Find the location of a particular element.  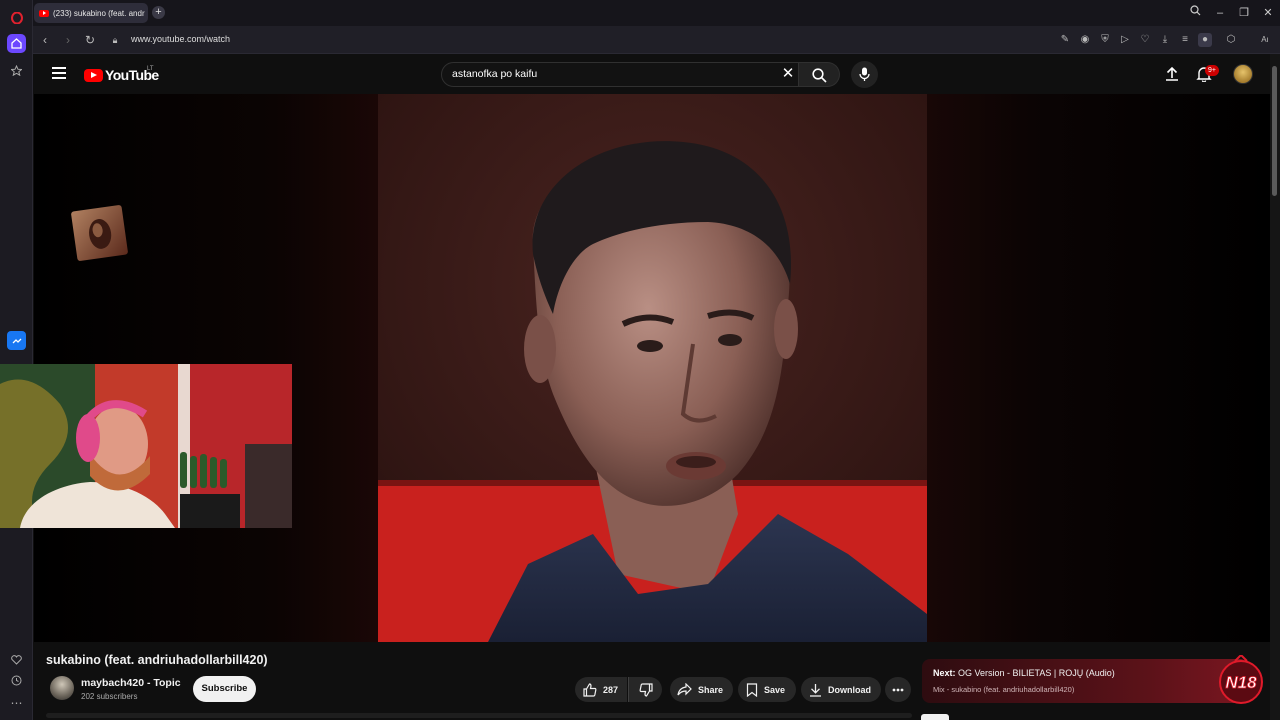

cube-icon: ⬡ is located at coordinates (1231, 40).